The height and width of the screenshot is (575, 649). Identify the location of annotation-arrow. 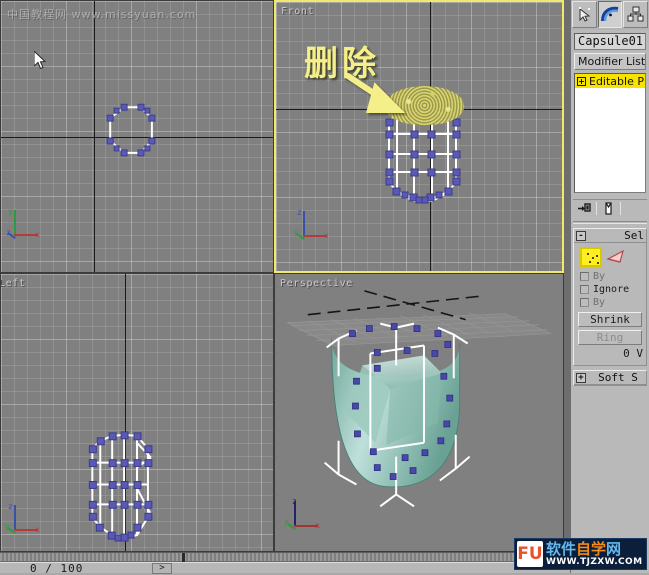
(375, 93).